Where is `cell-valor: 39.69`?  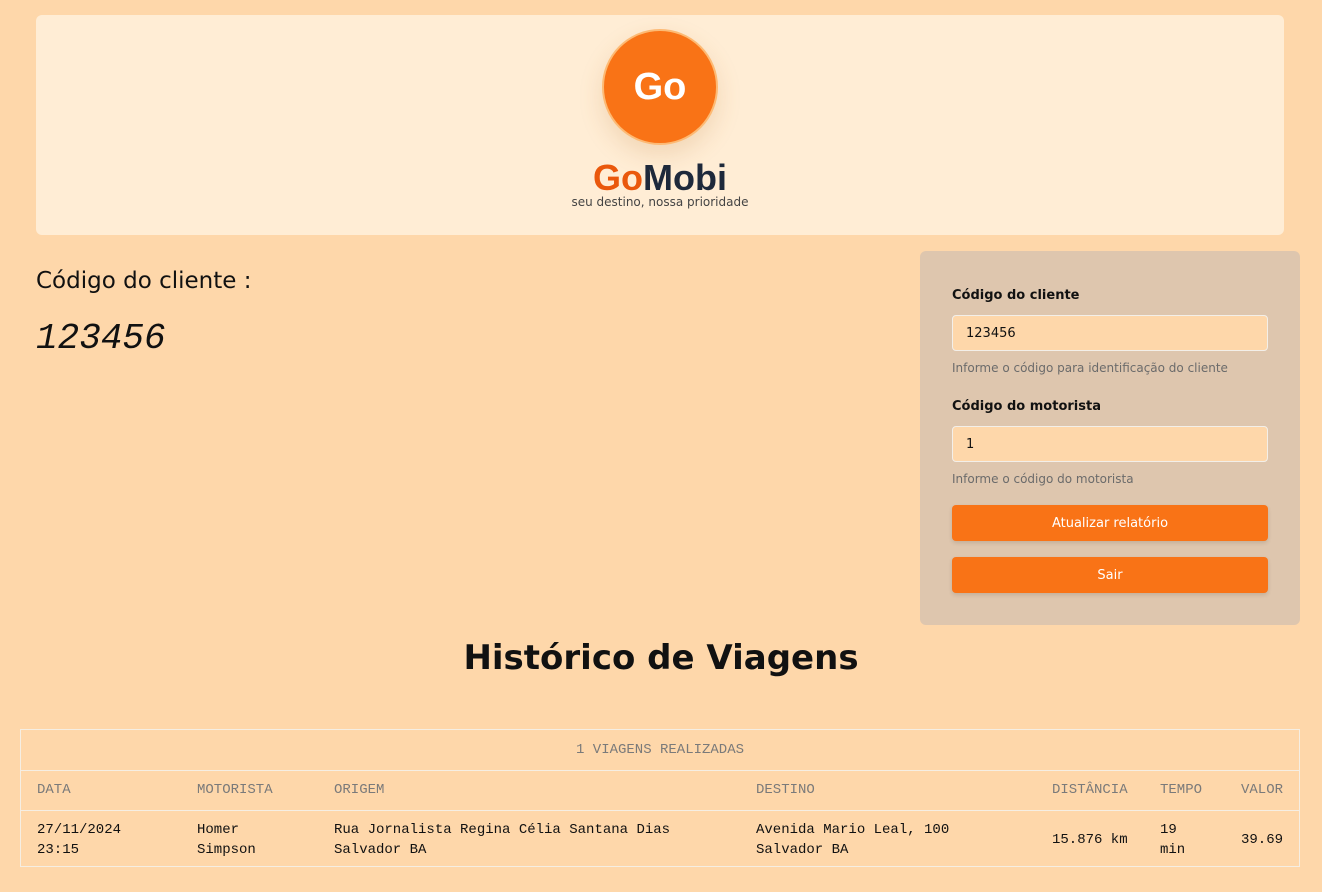 cell-valor: 39.69 is located at coordinates (1262, 840).